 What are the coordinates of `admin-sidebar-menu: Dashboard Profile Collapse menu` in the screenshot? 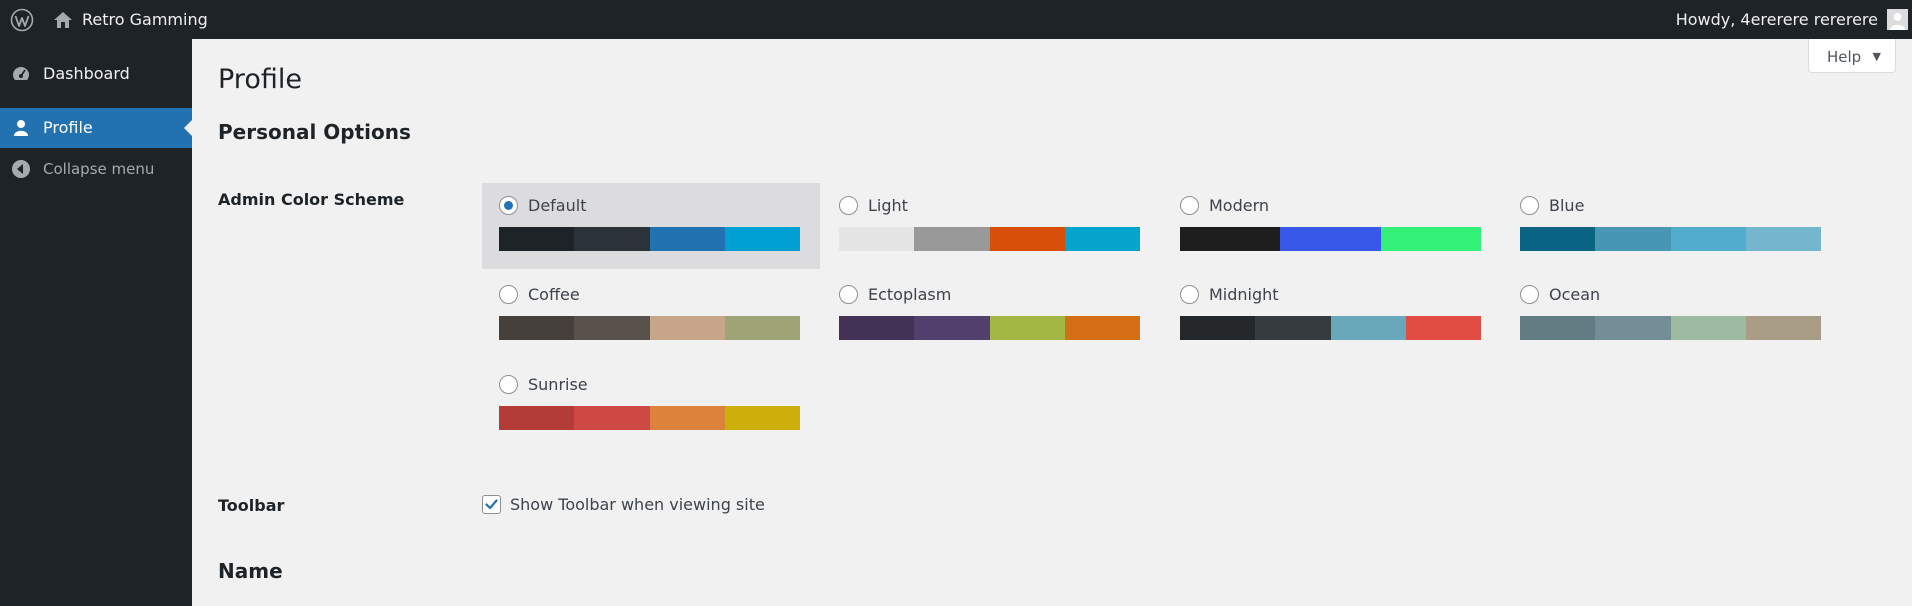 It's located at (96, 322).